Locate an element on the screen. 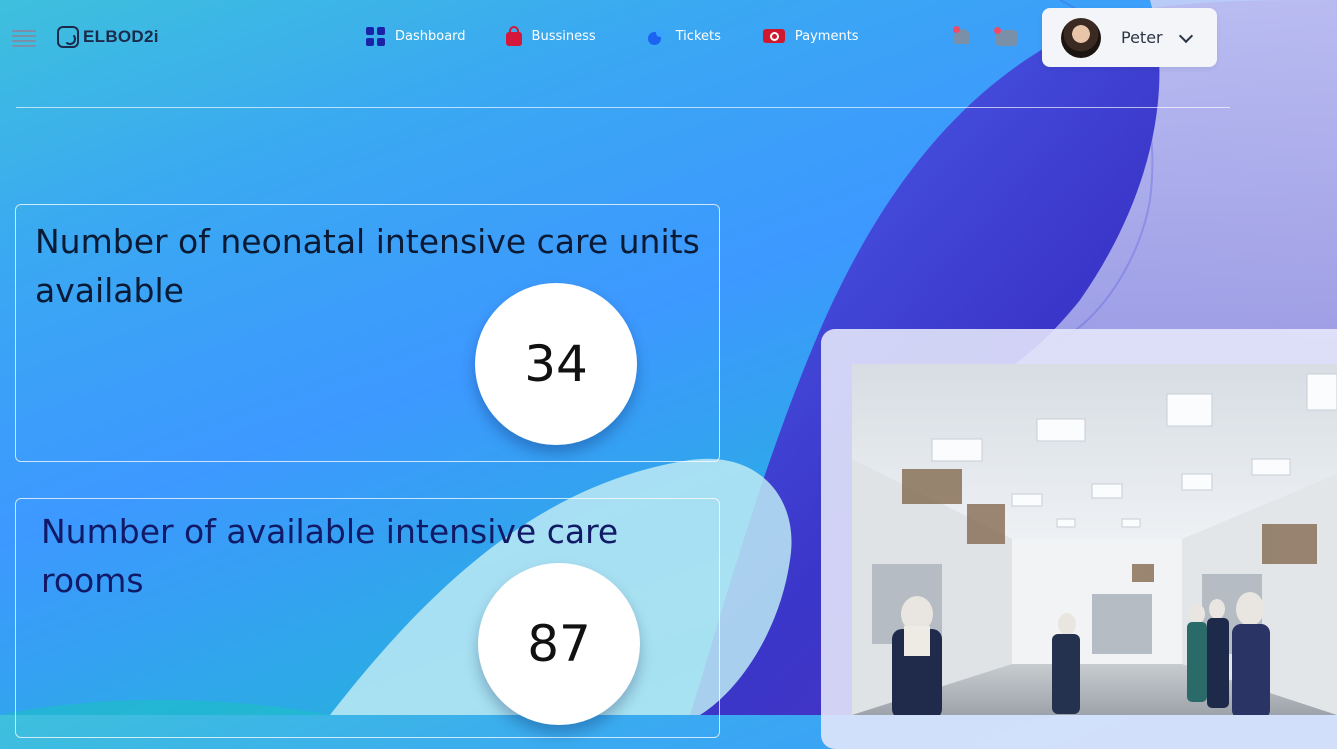 The width and height of the screenshot is (1337, 749). user-menu-button: Peter is located at coordinates (1129, 37).